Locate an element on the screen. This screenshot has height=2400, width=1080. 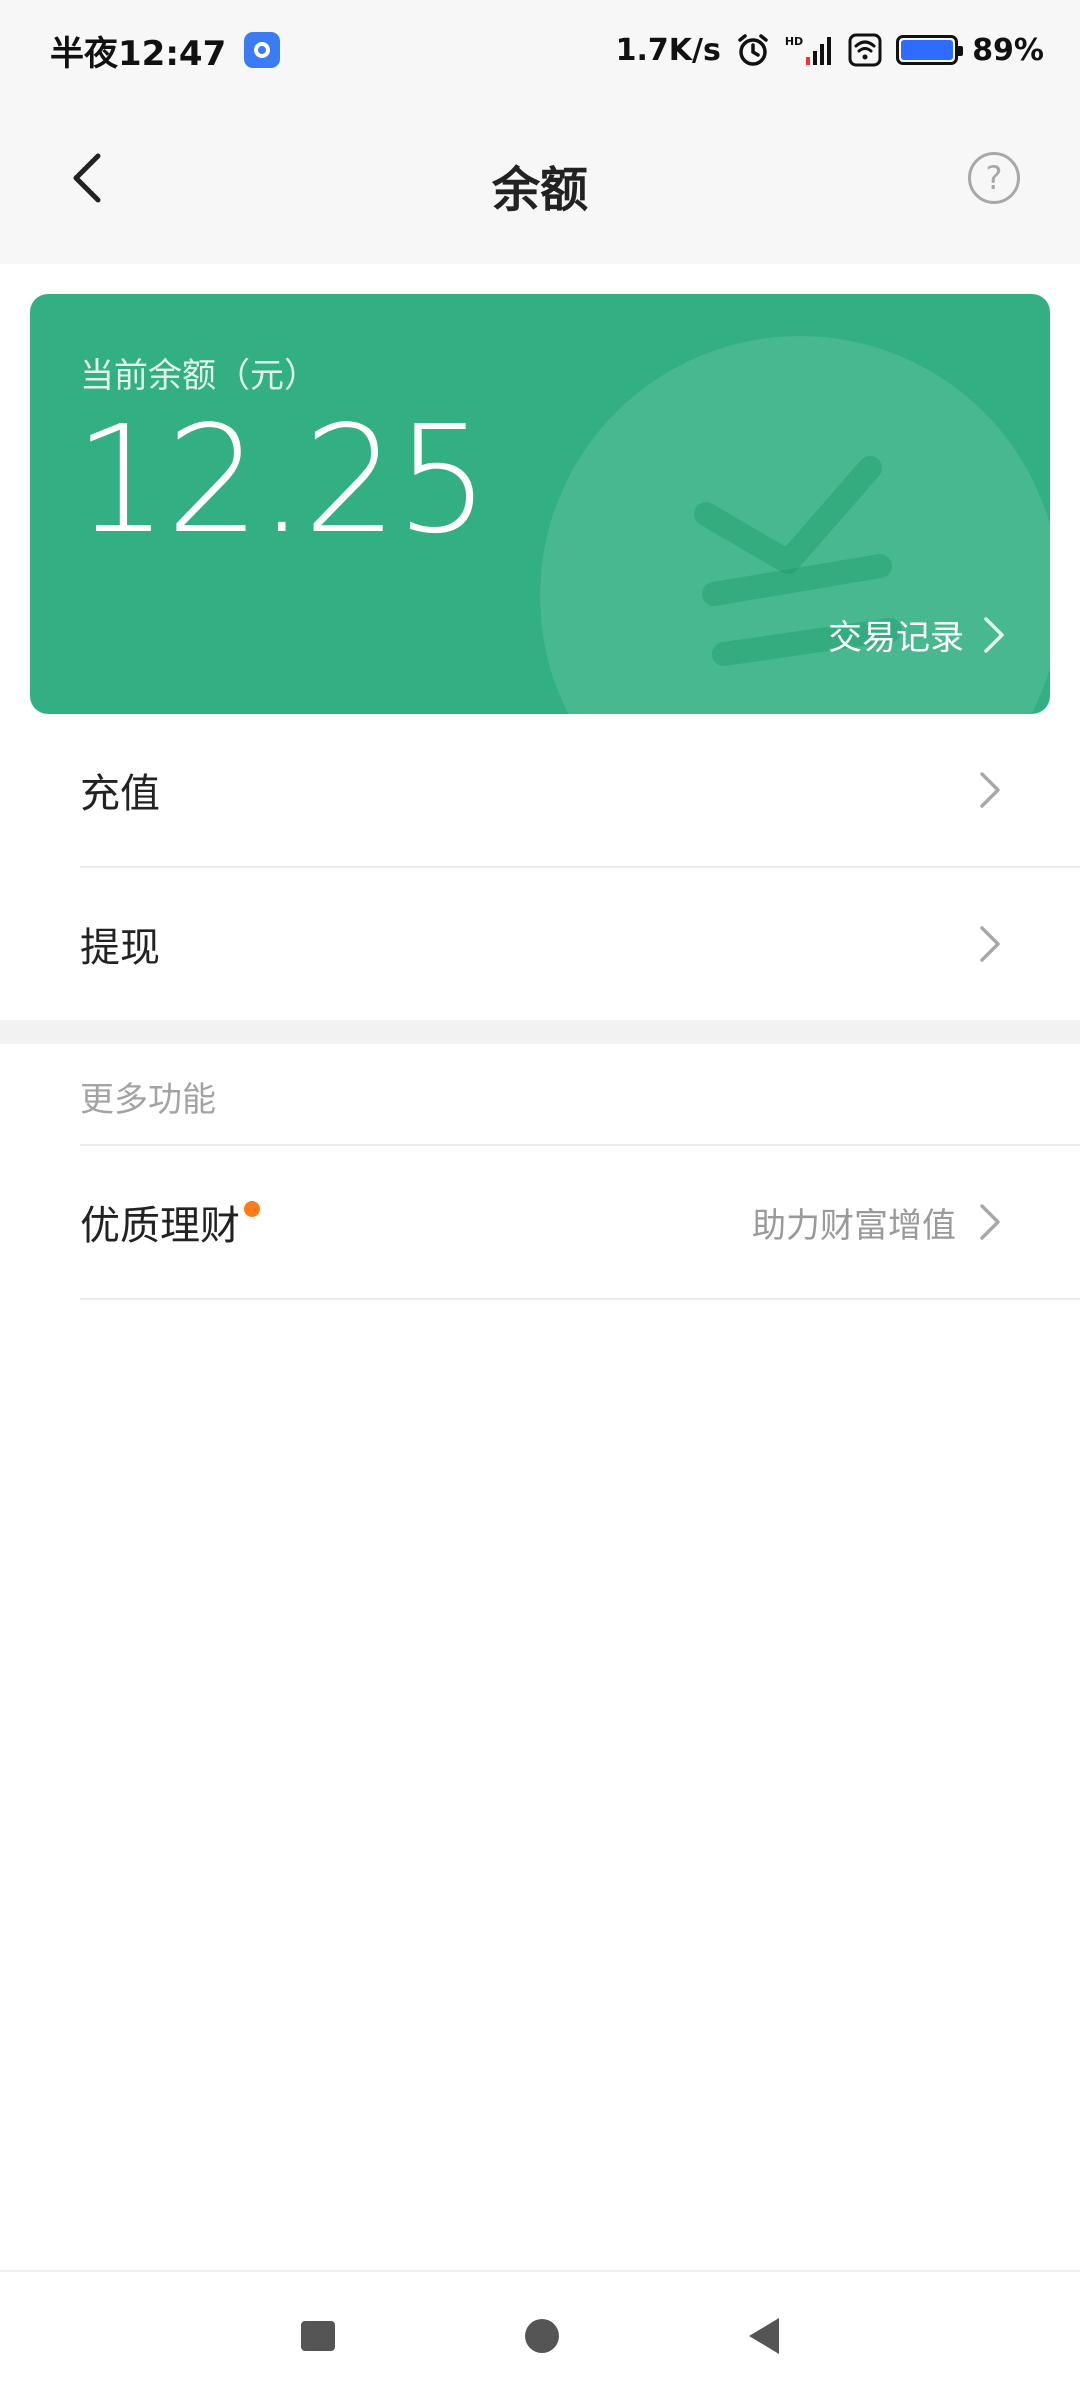
section-separator is located at coordinates (540, 1032).